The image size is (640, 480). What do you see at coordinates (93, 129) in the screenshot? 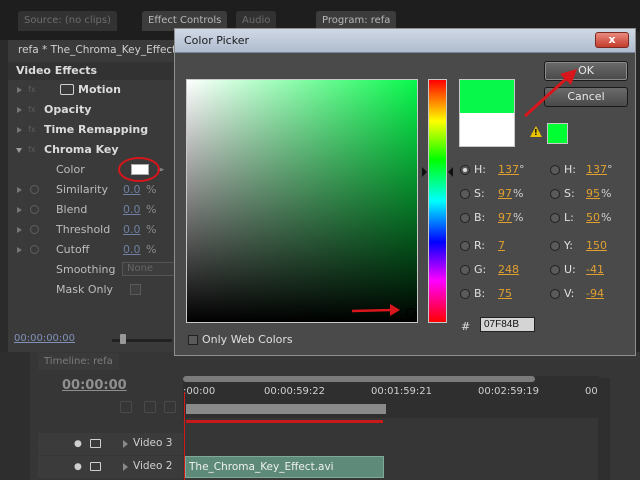
I see `effect-time-remapping: fx Time Remapping` at bounding box center [93, 129].